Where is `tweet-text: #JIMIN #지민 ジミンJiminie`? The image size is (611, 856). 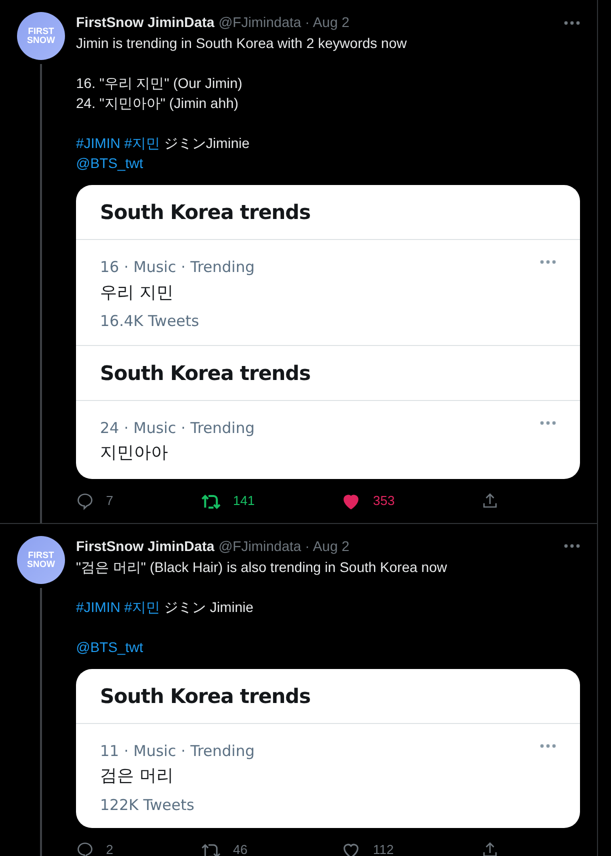
tweet-text: #JIMIN #지민 ジミンJiminie is located at coordinates (163, 143).